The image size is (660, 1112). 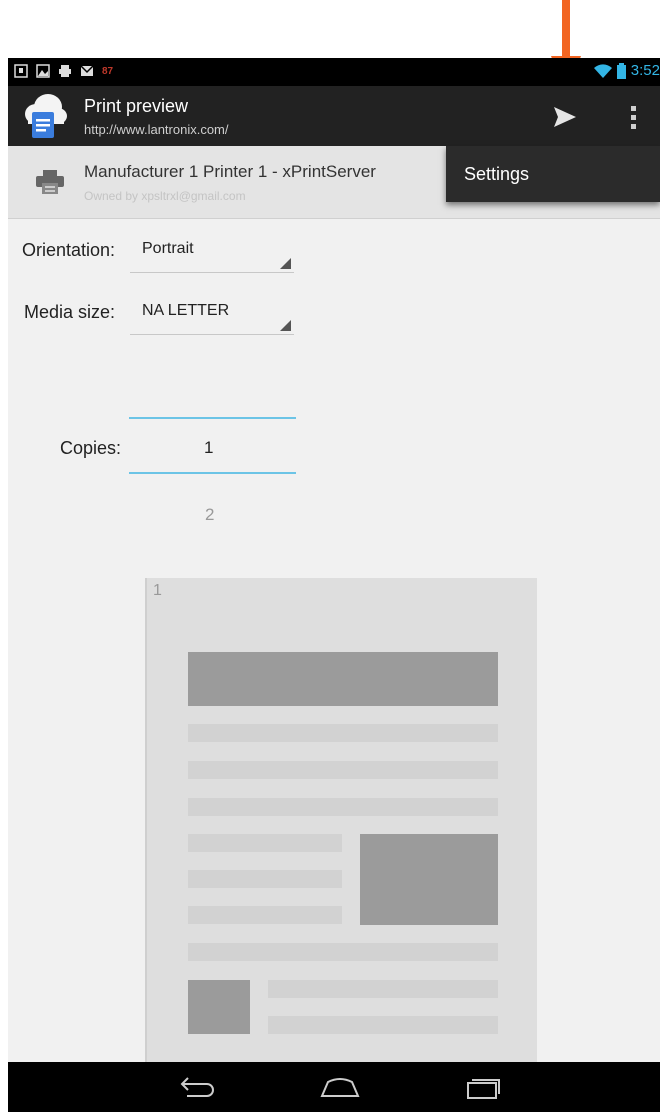 What do you see at coordinates (45, 116) in the screenshot?
I see `cloud-print-icon` at bounding box center [45, 116].